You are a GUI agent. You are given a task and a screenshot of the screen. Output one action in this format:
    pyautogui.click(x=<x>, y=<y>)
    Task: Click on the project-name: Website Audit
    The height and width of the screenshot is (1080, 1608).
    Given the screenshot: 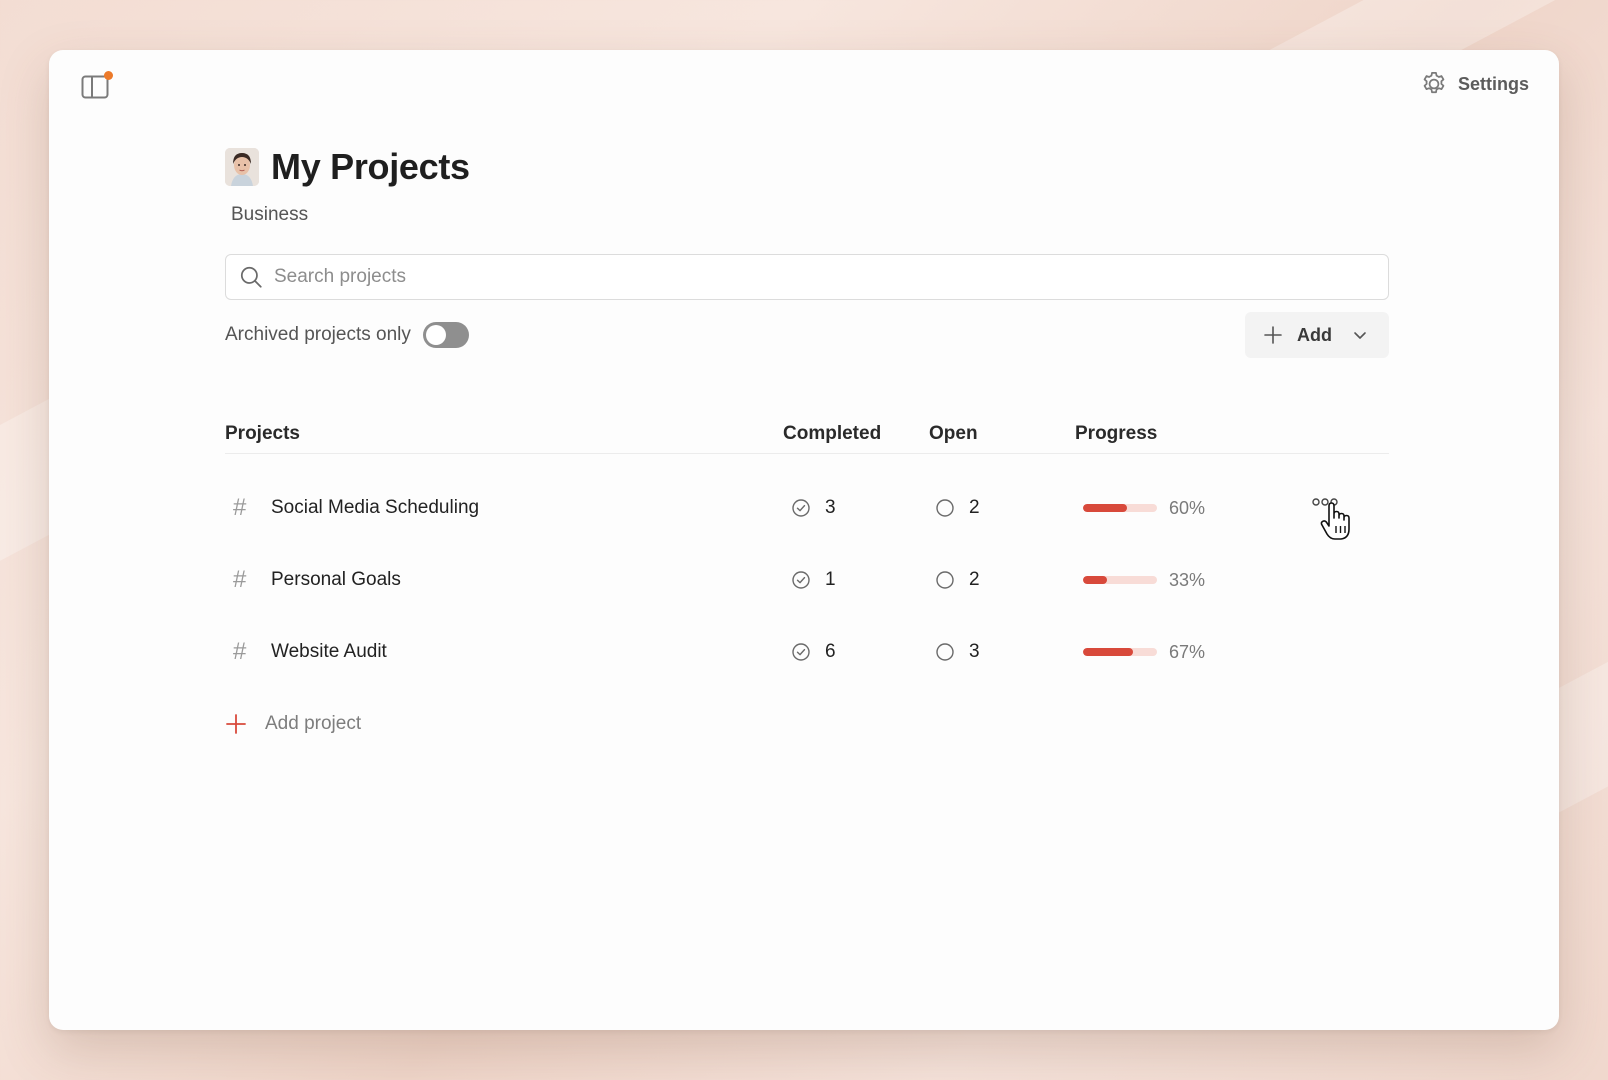 What is the action you would take?
    pyautogui.click(x=329, y=651)
    